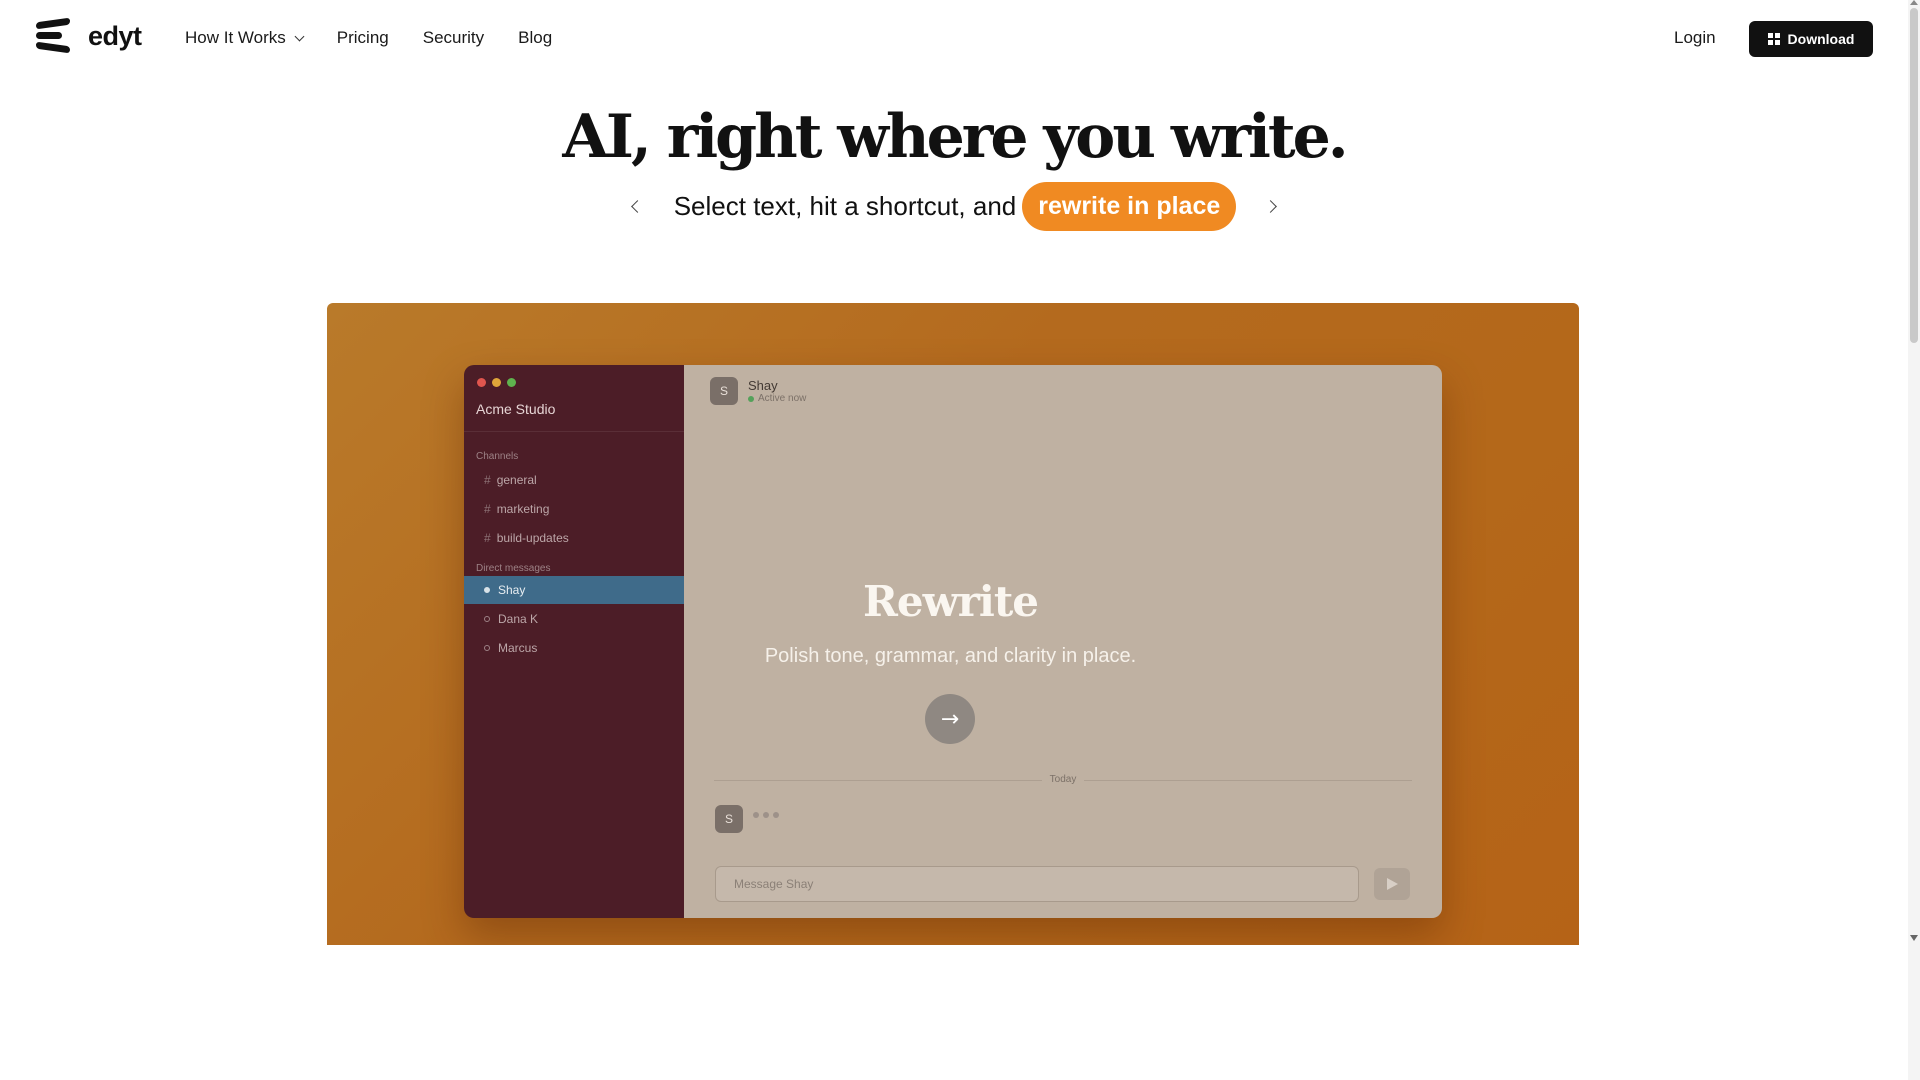  What do you see at coordinates (845, 206) in the screenshot?
I see `hero-subtitle: Select text, hit a shortcut, and` at bounding box center [845, 206].